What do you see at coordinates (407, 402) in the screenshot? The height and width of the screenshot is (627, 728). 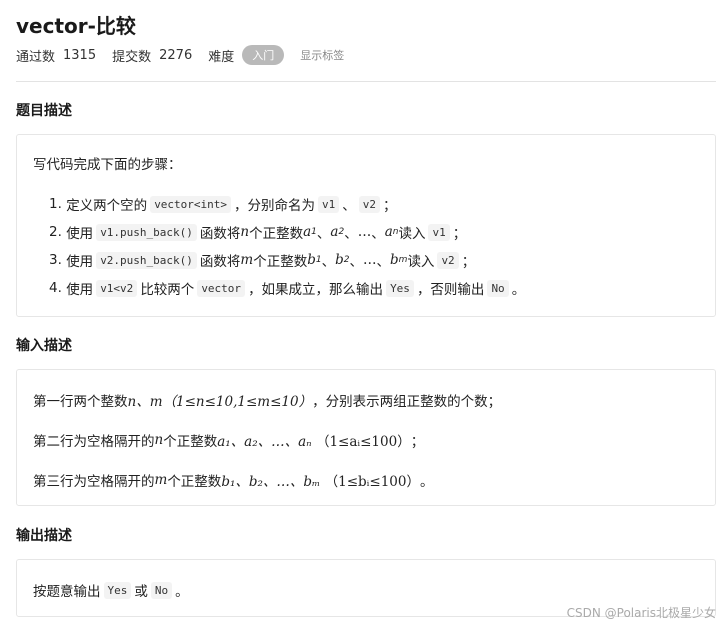 I see `input-text: ，分别表示两组正整数的个数；` at bounding box center [407, 402].